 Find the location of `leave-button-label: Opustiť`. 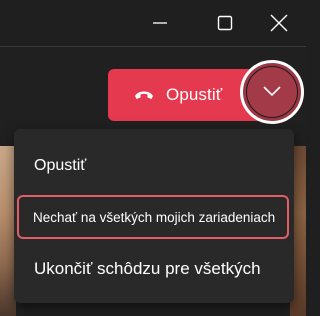

leave-button-label: Opustiť is located at coordinates (194, 94).